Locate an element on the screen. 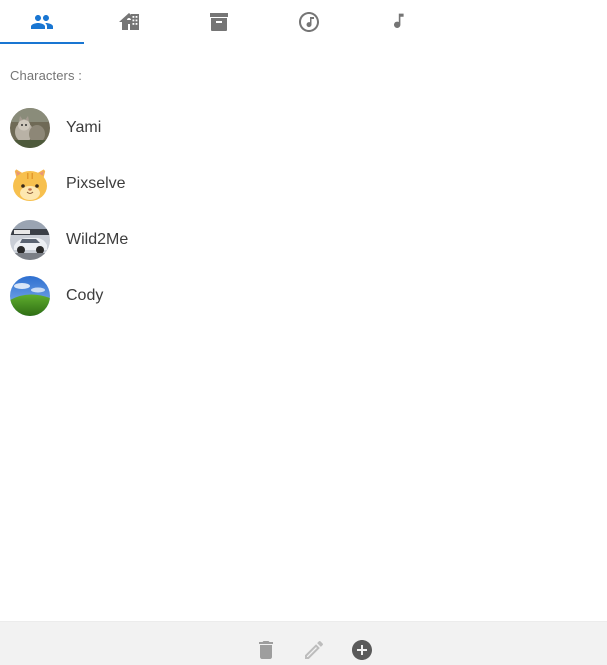  pencil-icon is located at coordinates (314, 649).